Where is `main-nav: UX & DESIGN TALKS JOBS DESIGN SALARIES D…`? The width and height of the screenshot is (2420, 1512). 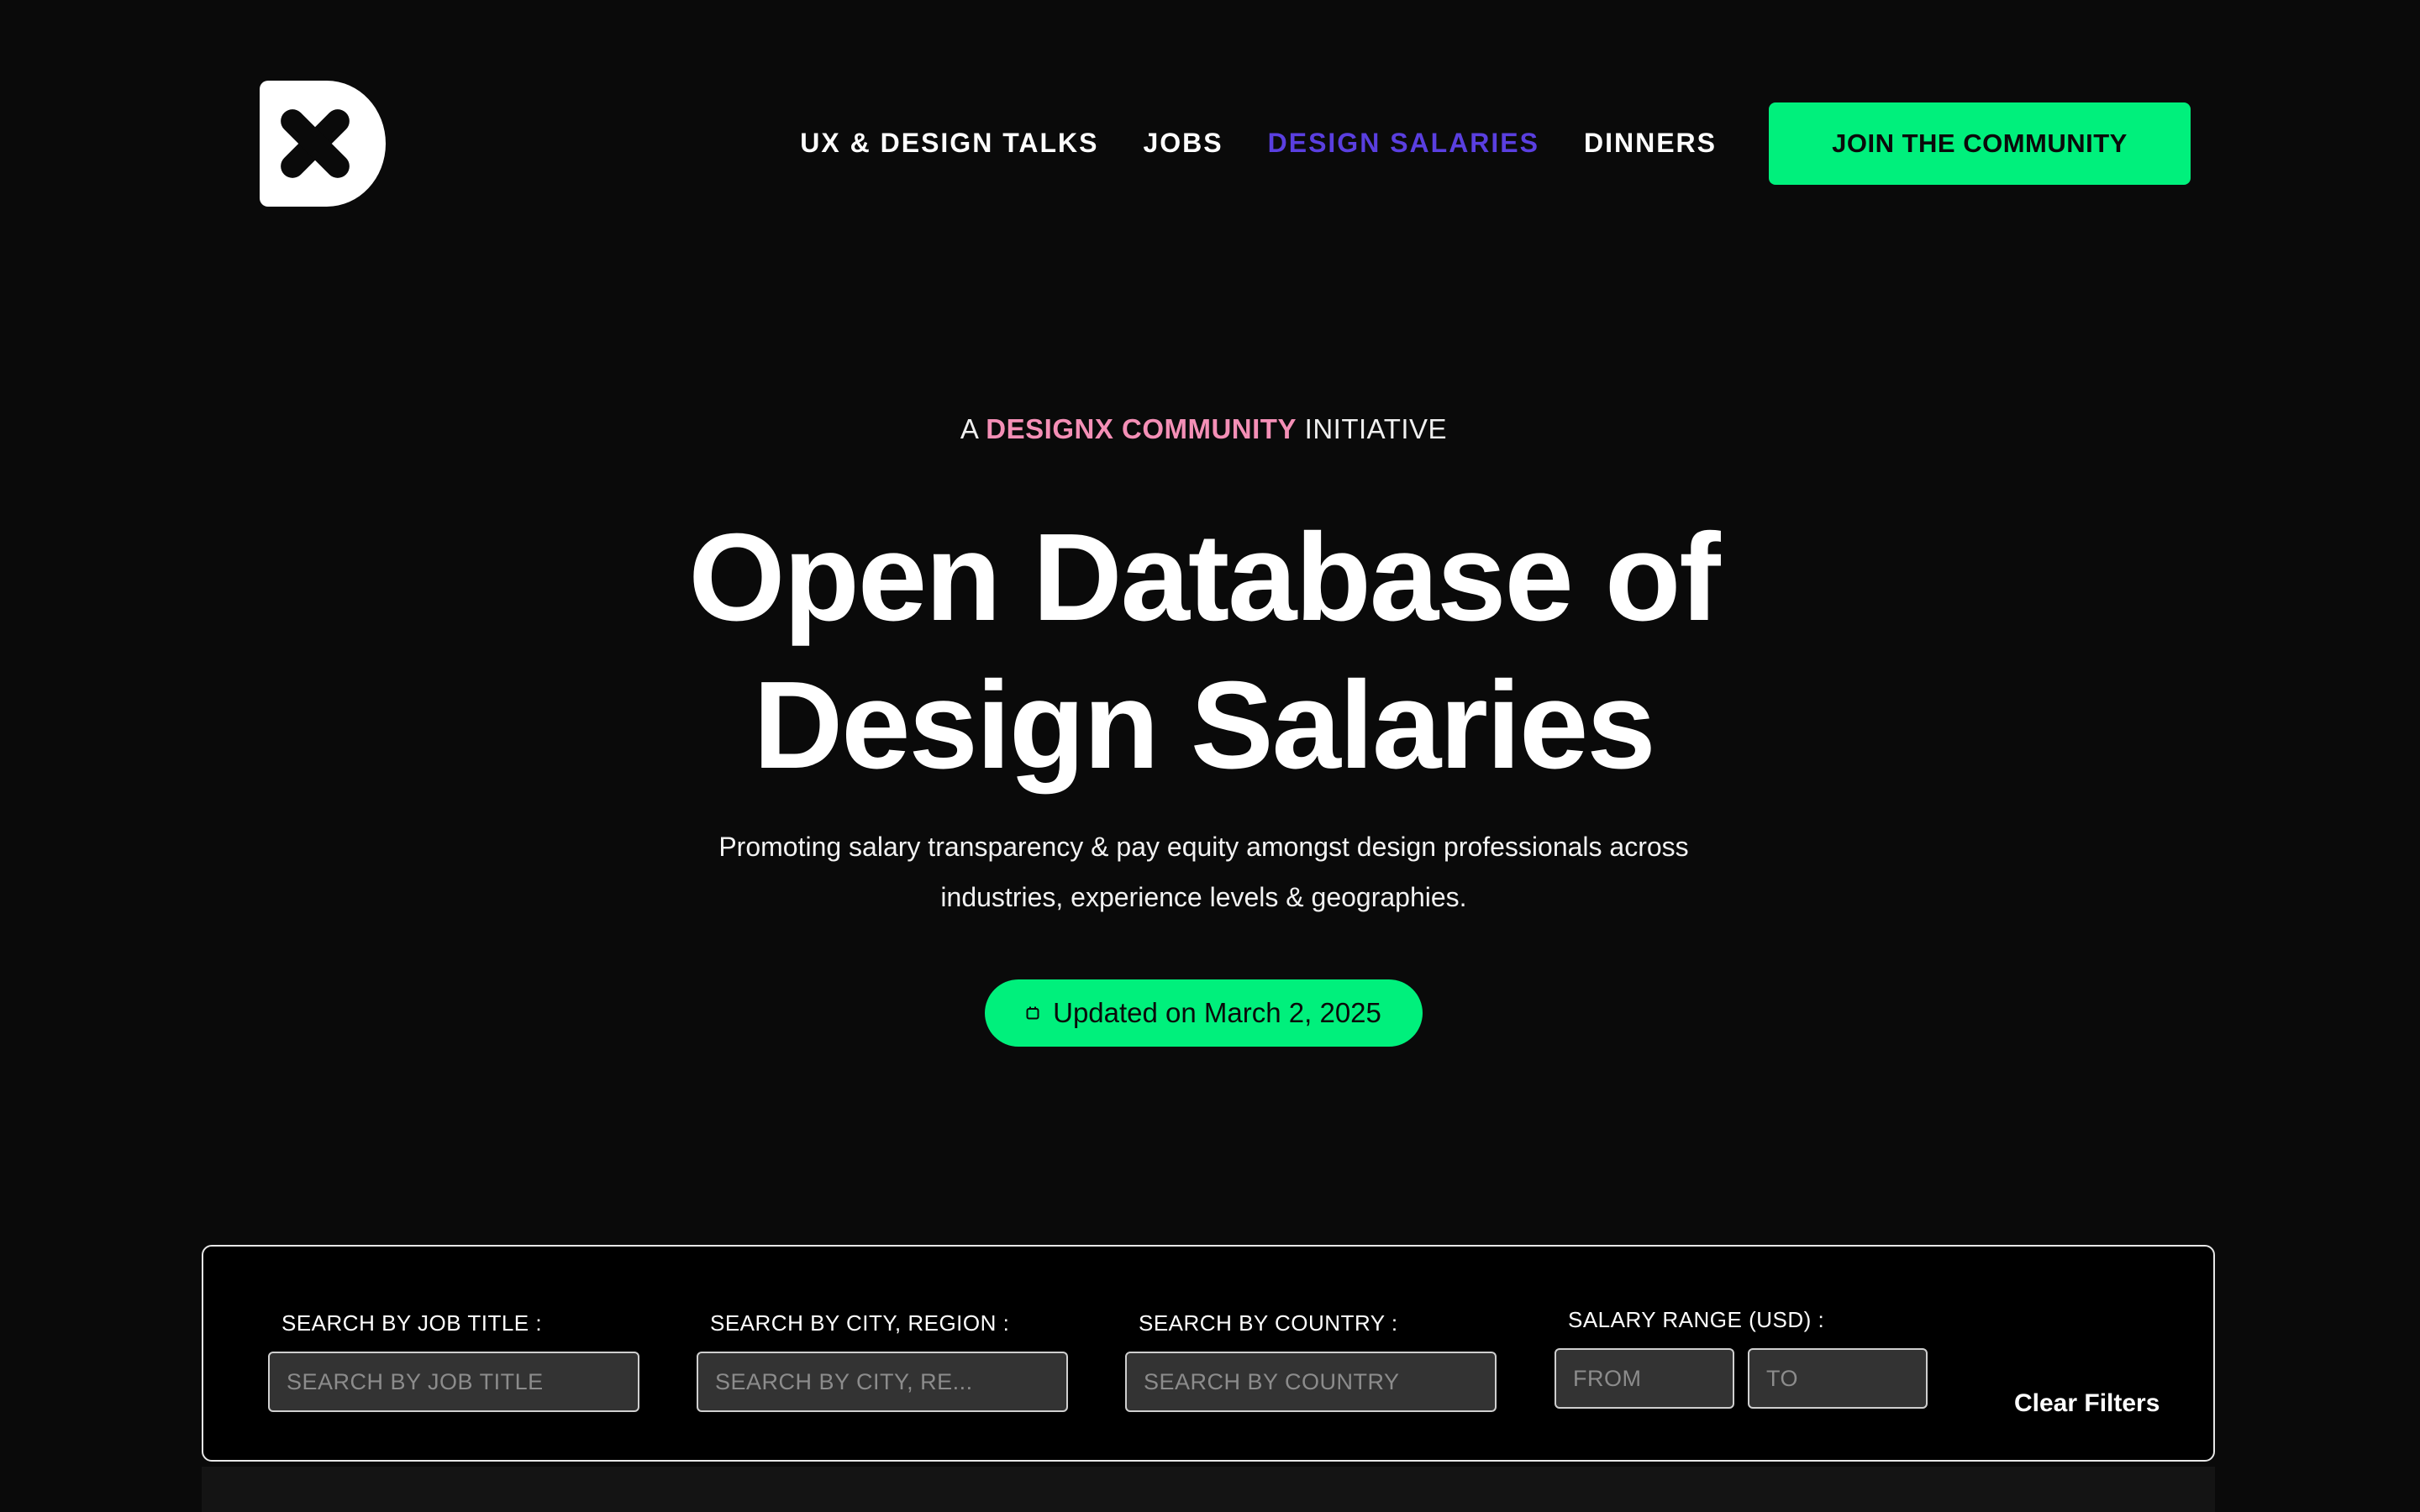 main-nav: UX & DESIGN TALKS JOBS DESIGN SALARIES D… is located at coordinates (1258, 142).